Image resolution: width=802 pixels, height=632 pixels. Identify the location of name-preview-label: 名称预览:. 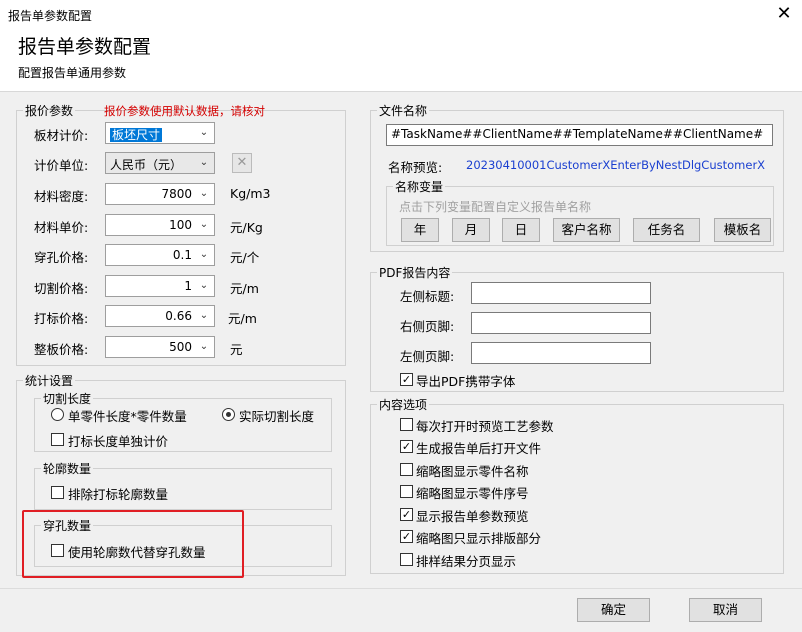
(415, 167).